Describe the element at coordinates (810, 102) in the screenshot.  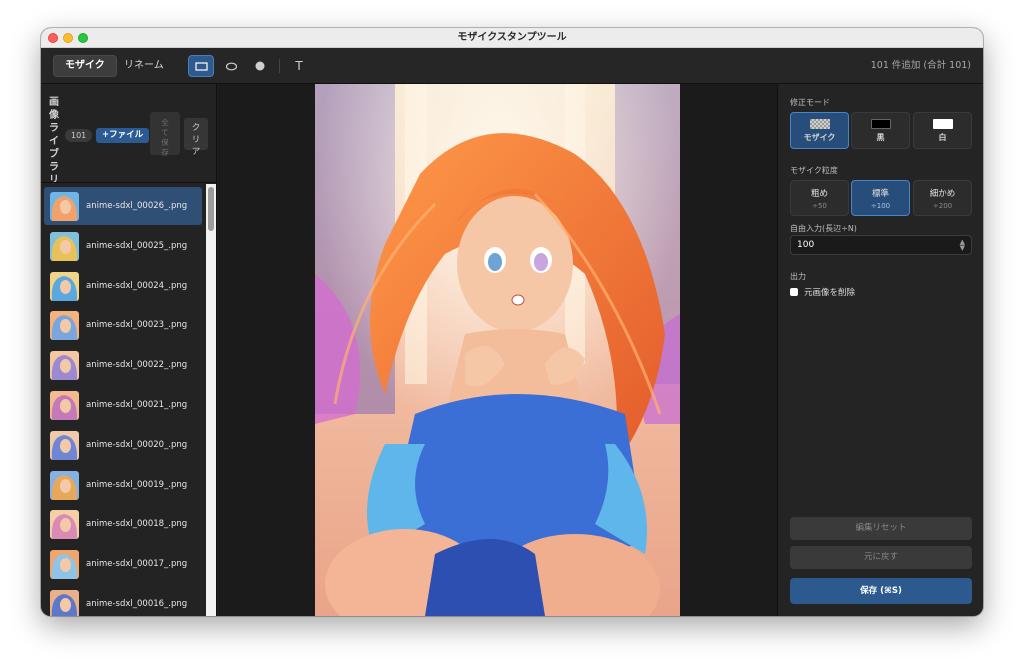
I see `correction-mode-label: 修正モード` at that location.